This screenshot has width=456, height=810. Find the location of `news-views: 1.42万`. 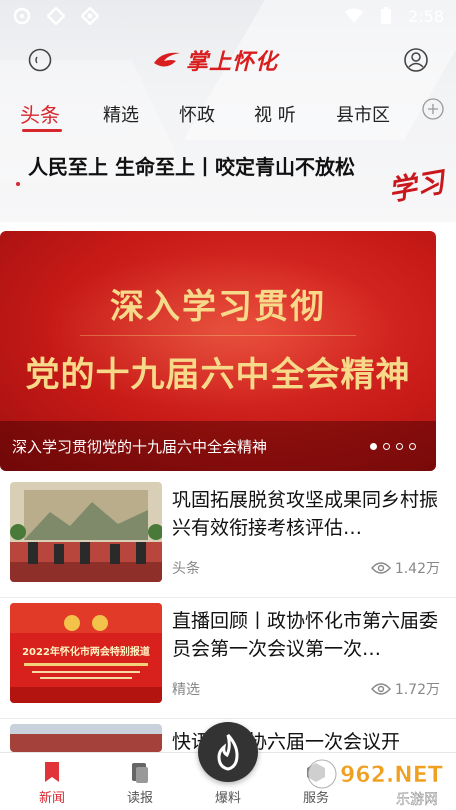

news-views: 1.42万 is located at coordinates (405, 568).